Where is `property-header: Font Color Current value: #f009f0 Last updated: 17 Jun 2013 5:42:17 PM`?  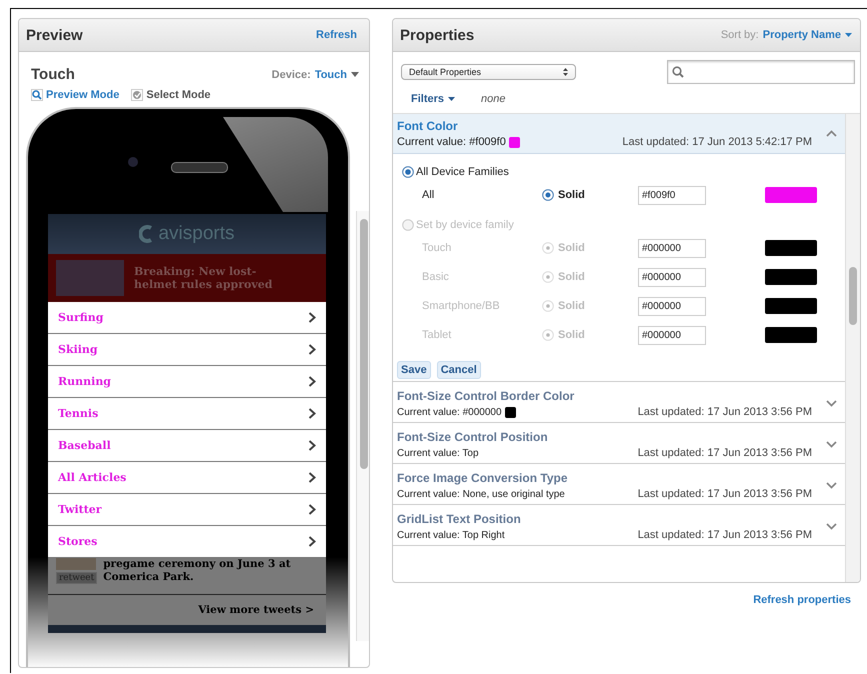
property-header: Font Color Current value: #f009f0 Last updated: 17 Jun 2013 5:42:17 PM is located at coordinates (619, 134).